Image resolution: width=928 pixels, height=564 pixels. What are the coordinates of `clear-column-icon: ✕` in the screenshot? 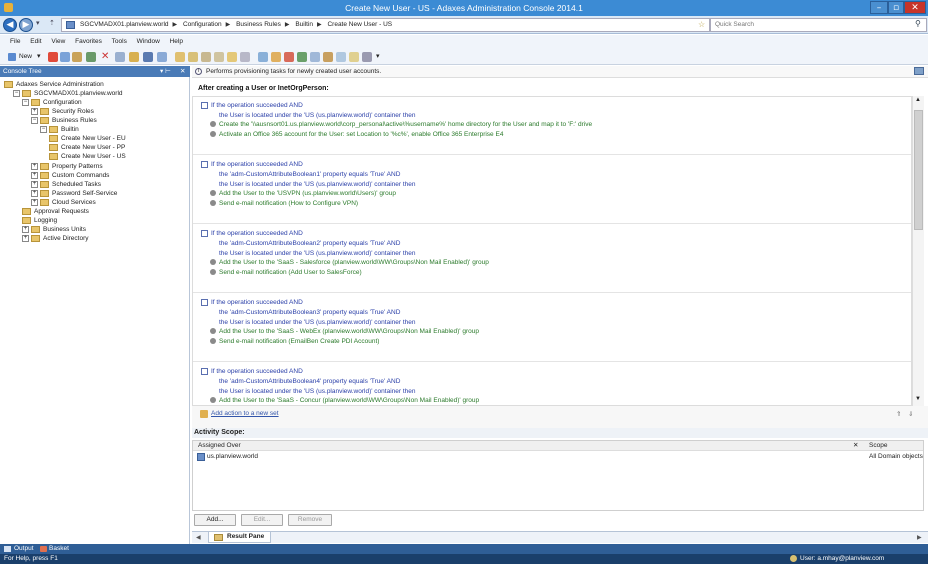 It's located at (855, 445).